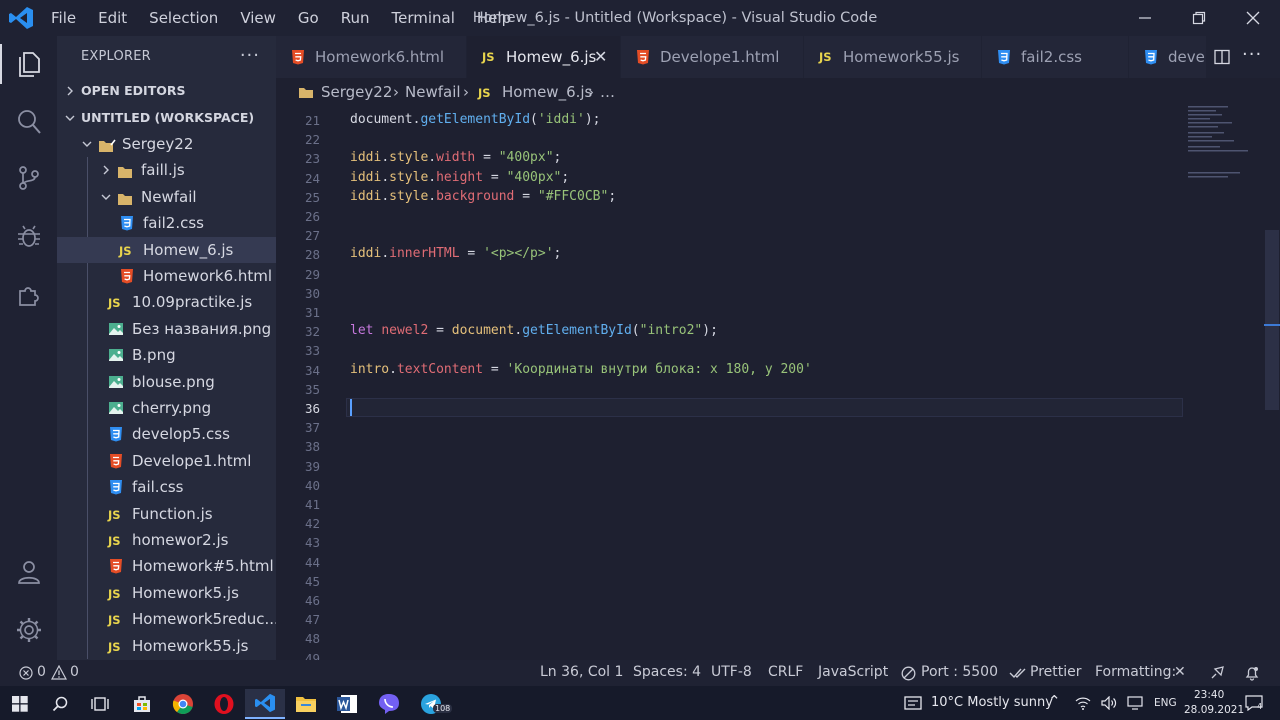 The width and height of the screenshot is (1280, 720). Describe the element at coordinates (166, 91) in the screenshot. I see `open-editors-section: OPEN EDITORS` at that location.